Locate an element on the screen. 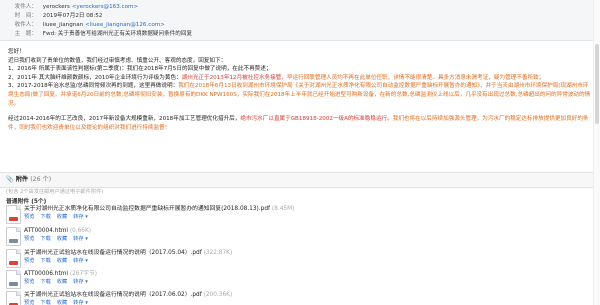  attachments-group-title: 普通附件 (5个) is located at coordinates (26, 202).